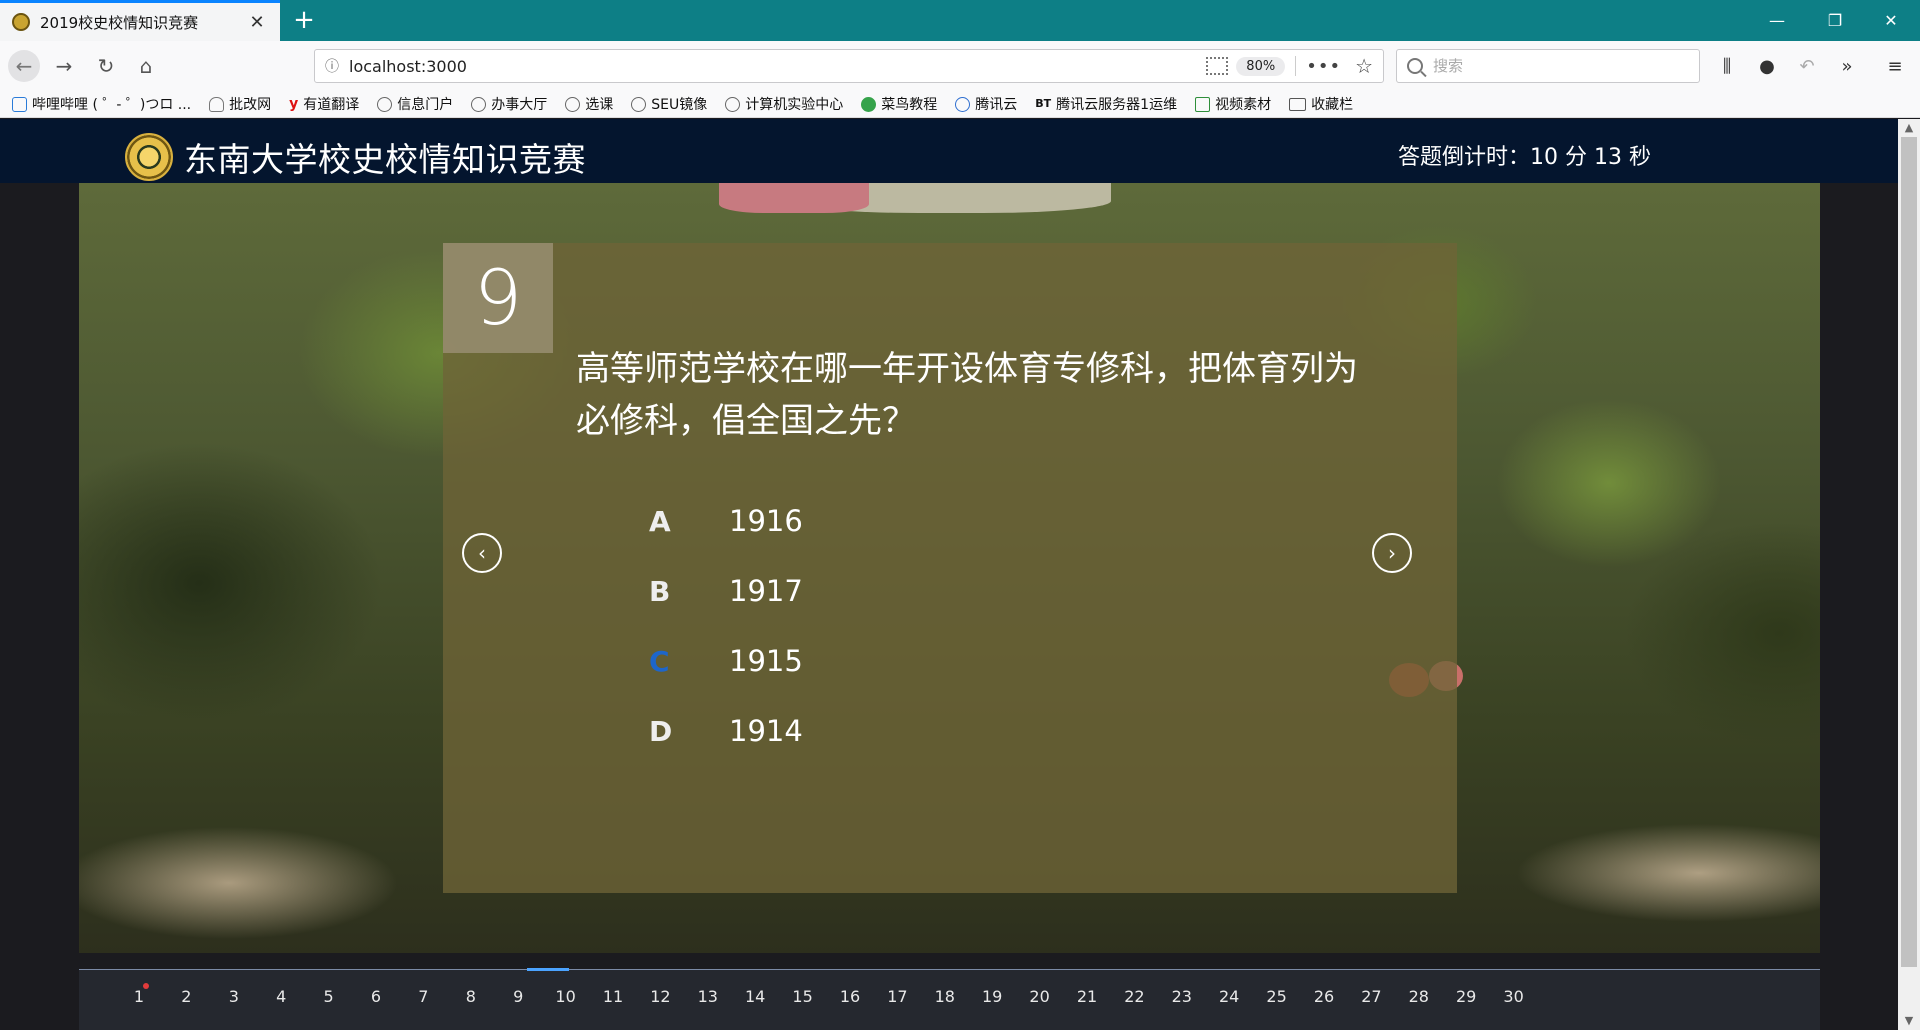 Image resolution: width=1920 pixels, height=1030 pixels. I want to click on current-page-indicator, so click(548, 969).